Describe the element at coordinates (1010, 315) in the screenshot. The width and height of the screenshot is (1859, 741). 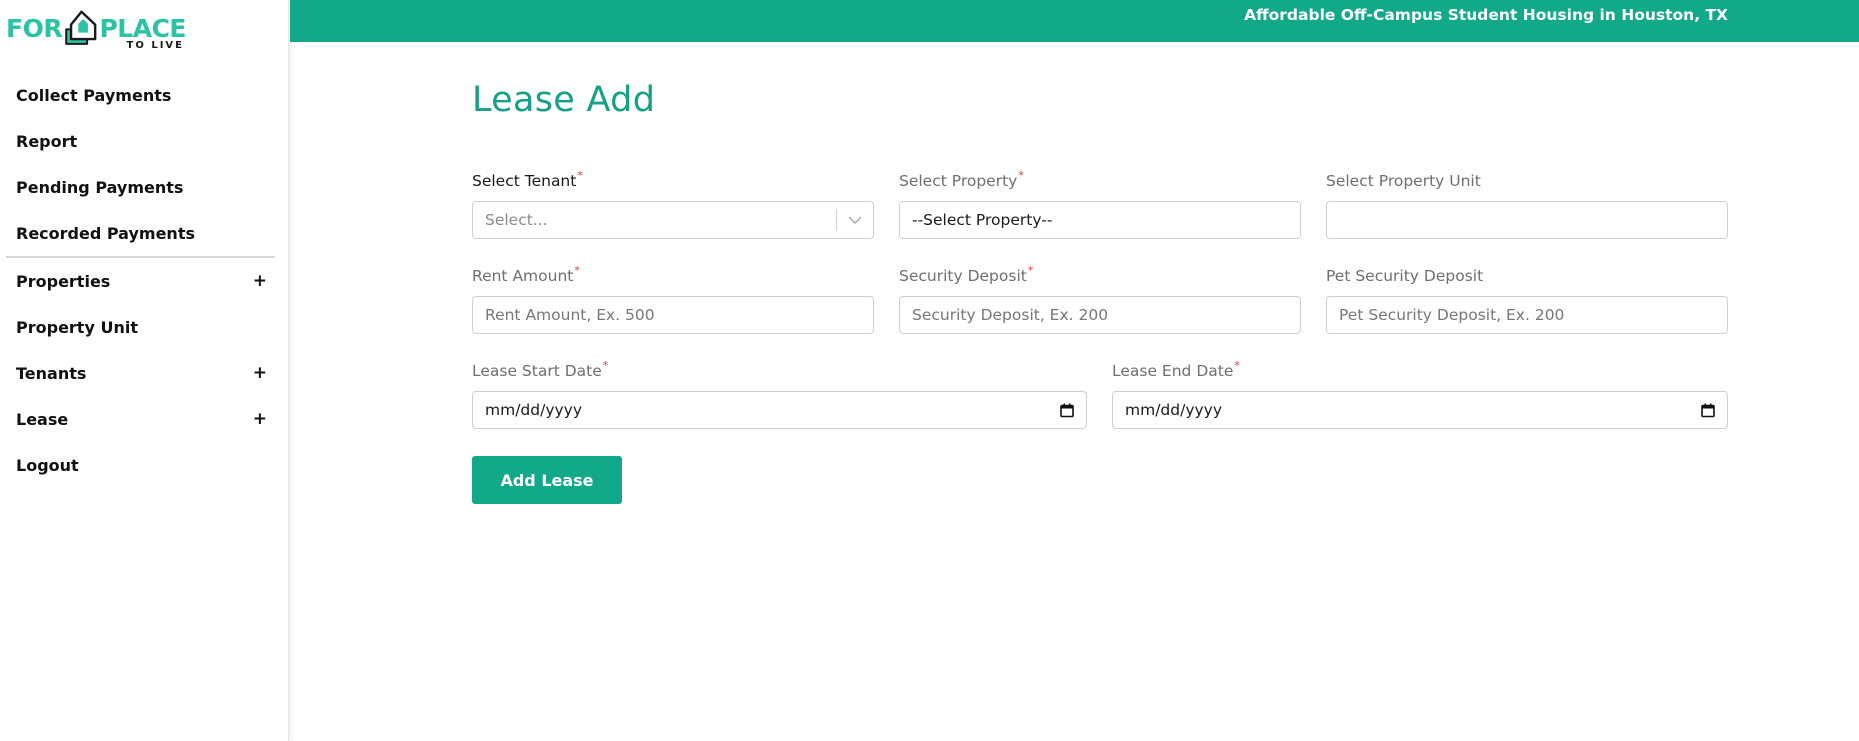
I see `security-deposit-placeholder: Security Deposit, Ex. 200` at that location.